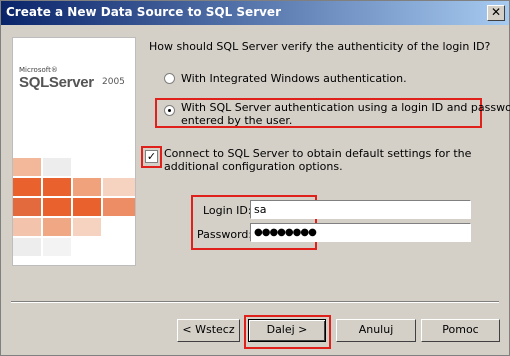  Describe the element at coordinates (496, 13) in the screenshot. I see `close-button: ✕` at that location.